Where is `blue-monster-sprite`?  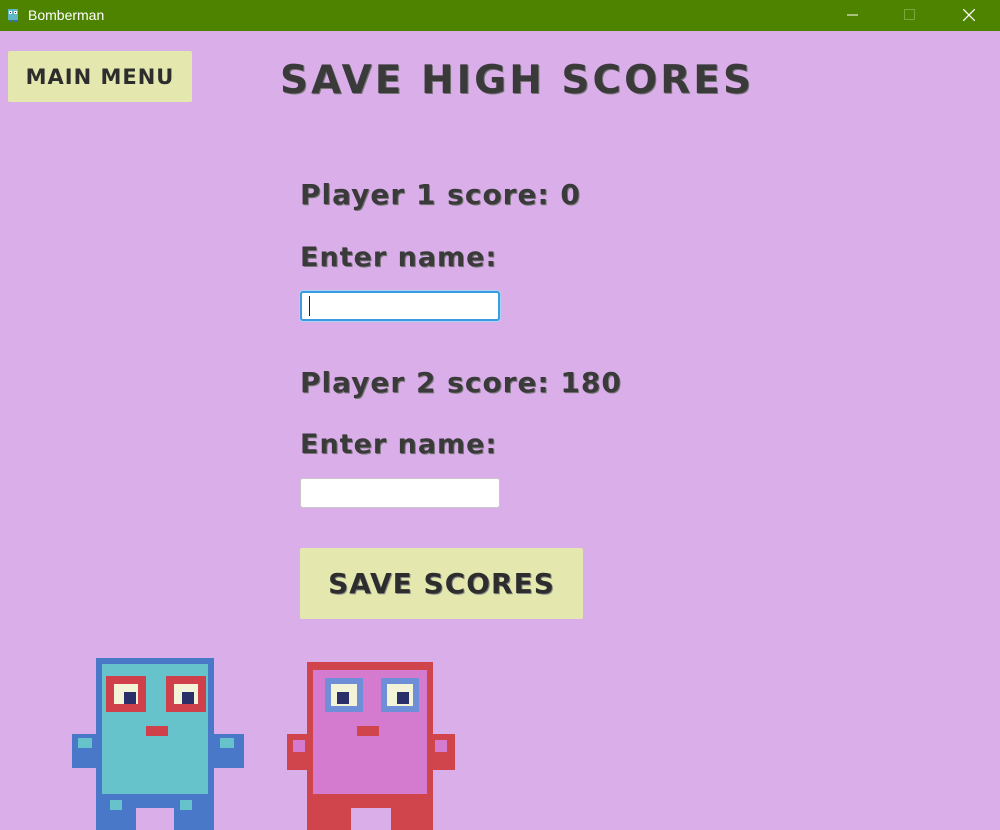 blue-monster-sprite is located at coordinates (158, 744).